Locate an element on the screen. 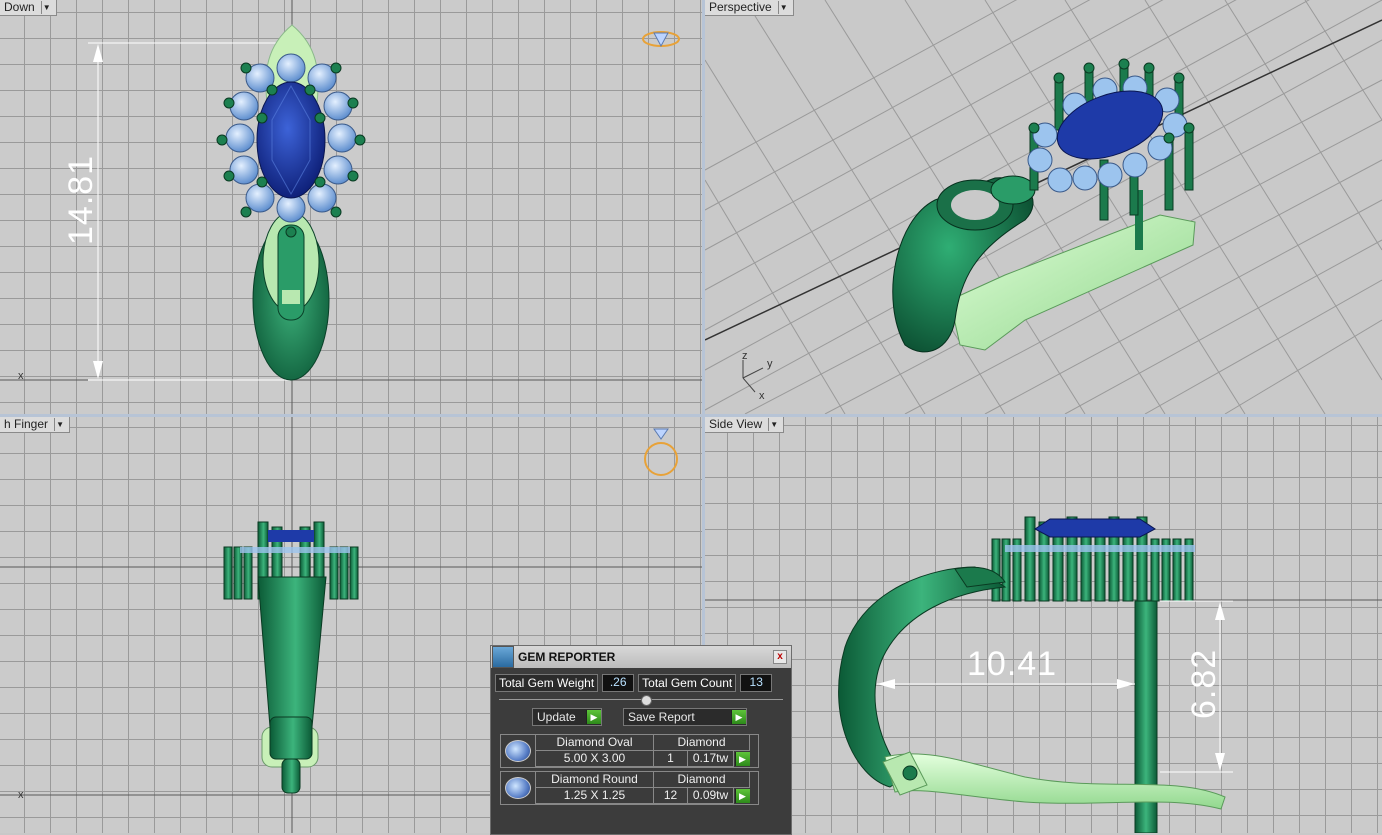 This screenshot has width=1382, height=835. gem-qty: 12 is located at coordinates (671, 796).